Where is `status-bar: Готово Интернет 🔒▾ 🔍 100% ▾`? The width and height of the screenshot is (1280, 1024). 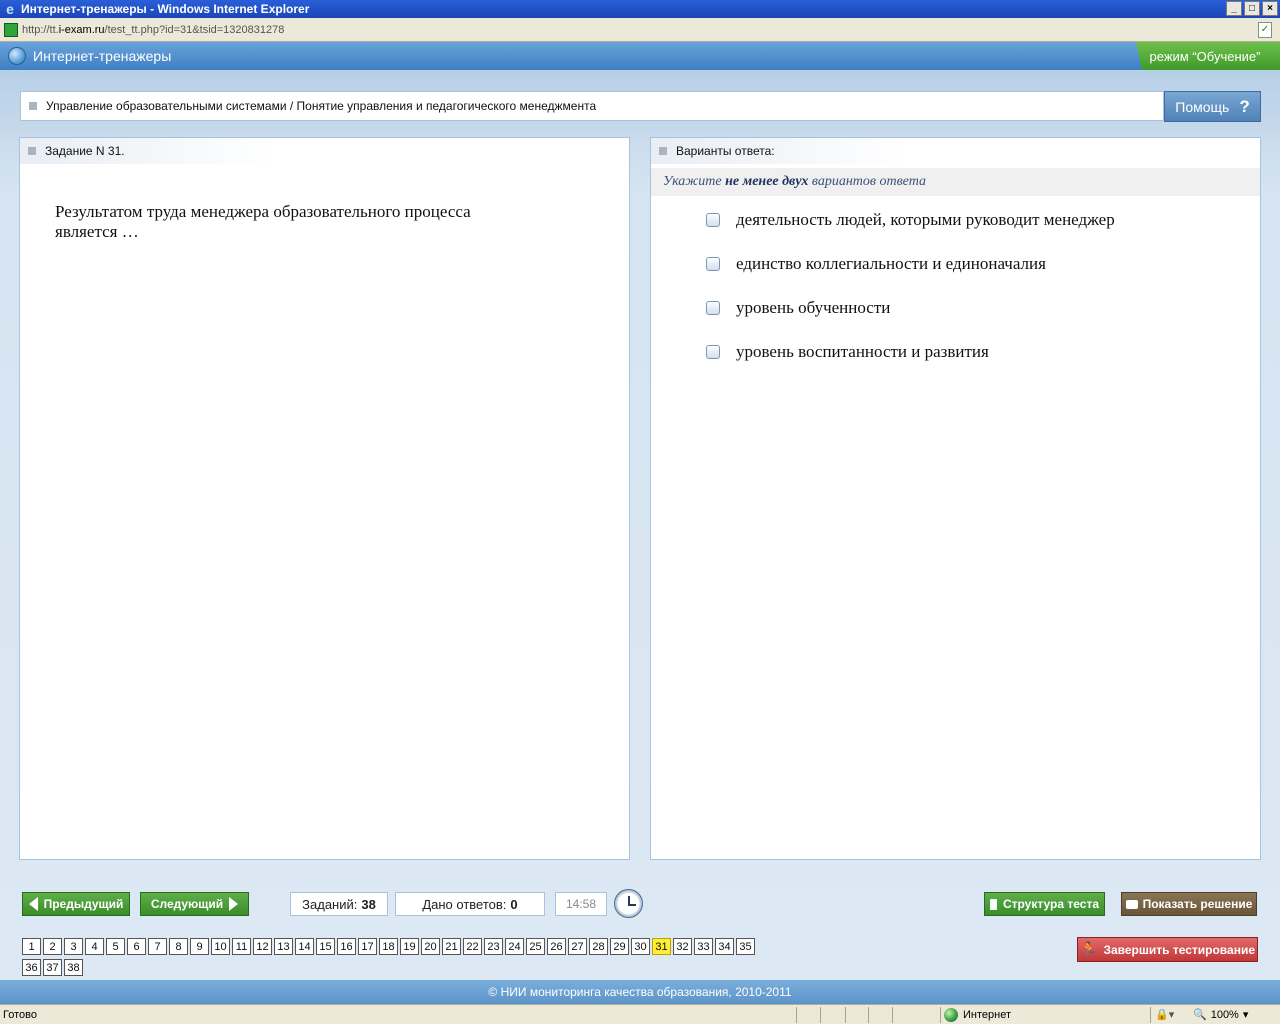
status-bar: Готово Интернет 🔒▾ 🔍 100% ▾ is located at coordinates (640, 1014).